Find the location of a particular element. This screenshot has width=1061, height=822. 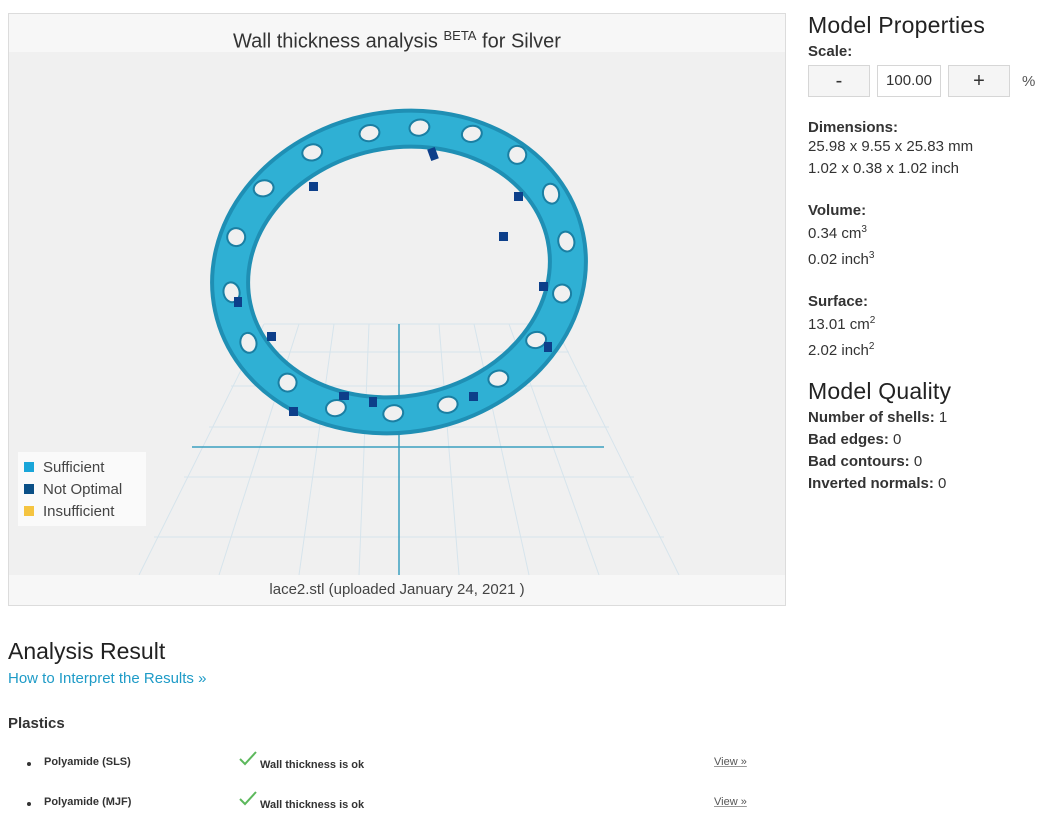

dimensions-inch: 1.02 x 0.38 x 1.02 inch is located at coordinates (883, 168).